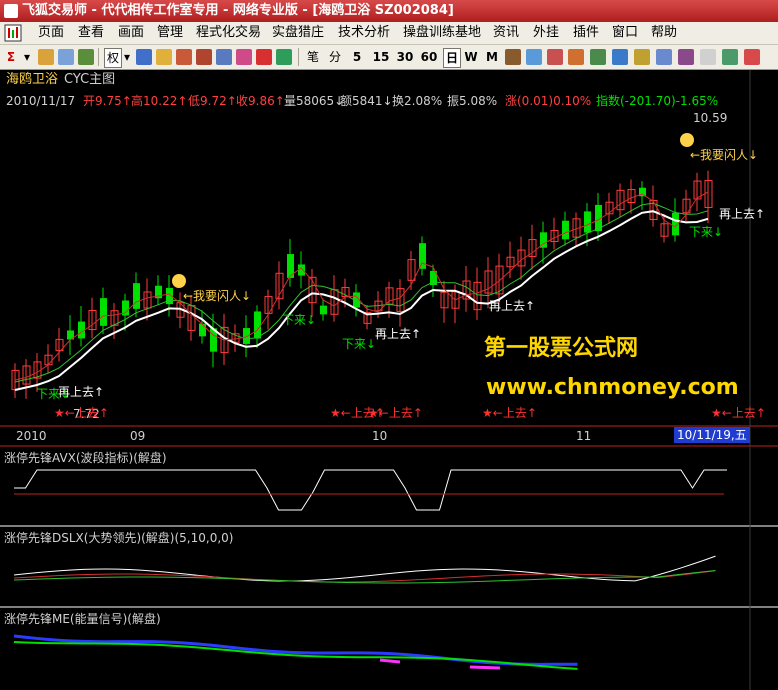  Describe the element at coordinates (584, 436) in the screenshot. I see `time-label-11: 11` at that location.